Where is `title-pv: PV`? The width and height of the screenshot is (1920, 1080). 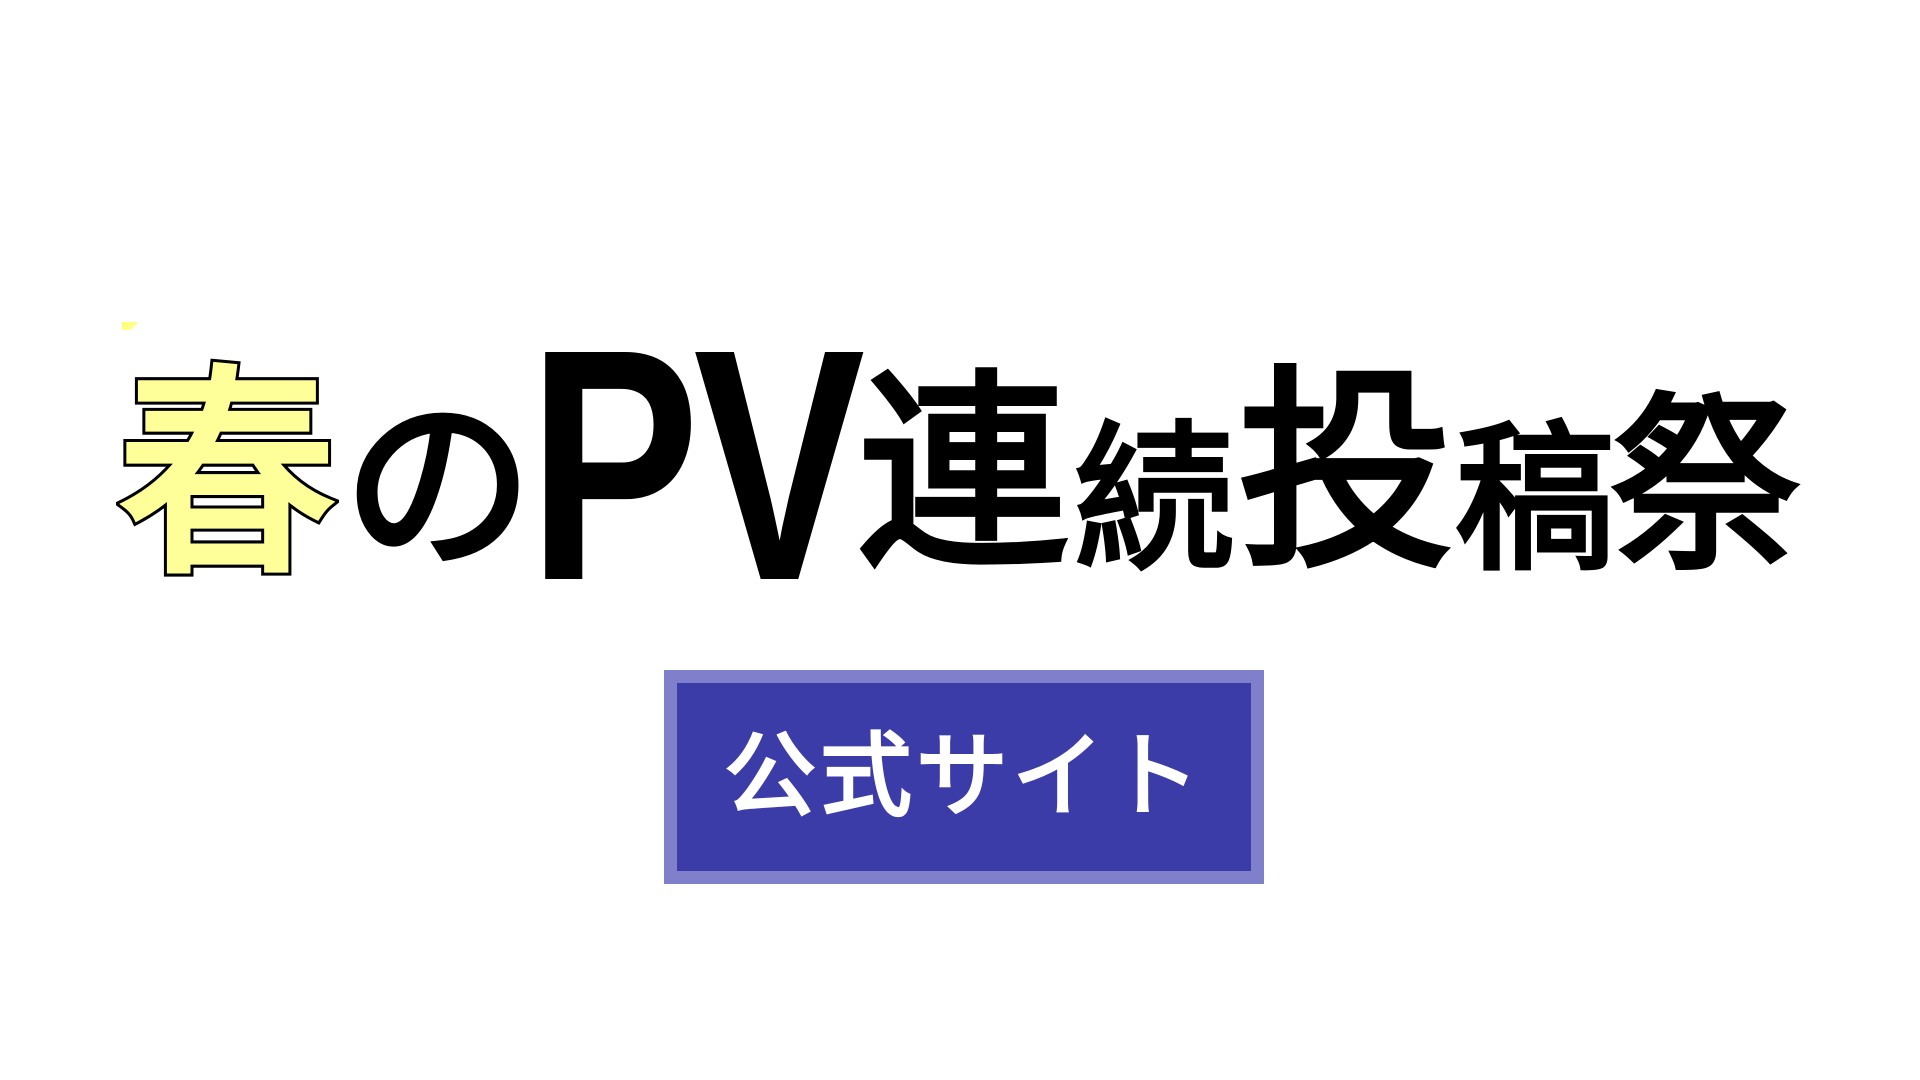 title-pv: PV is located at coordinates (696, 464).